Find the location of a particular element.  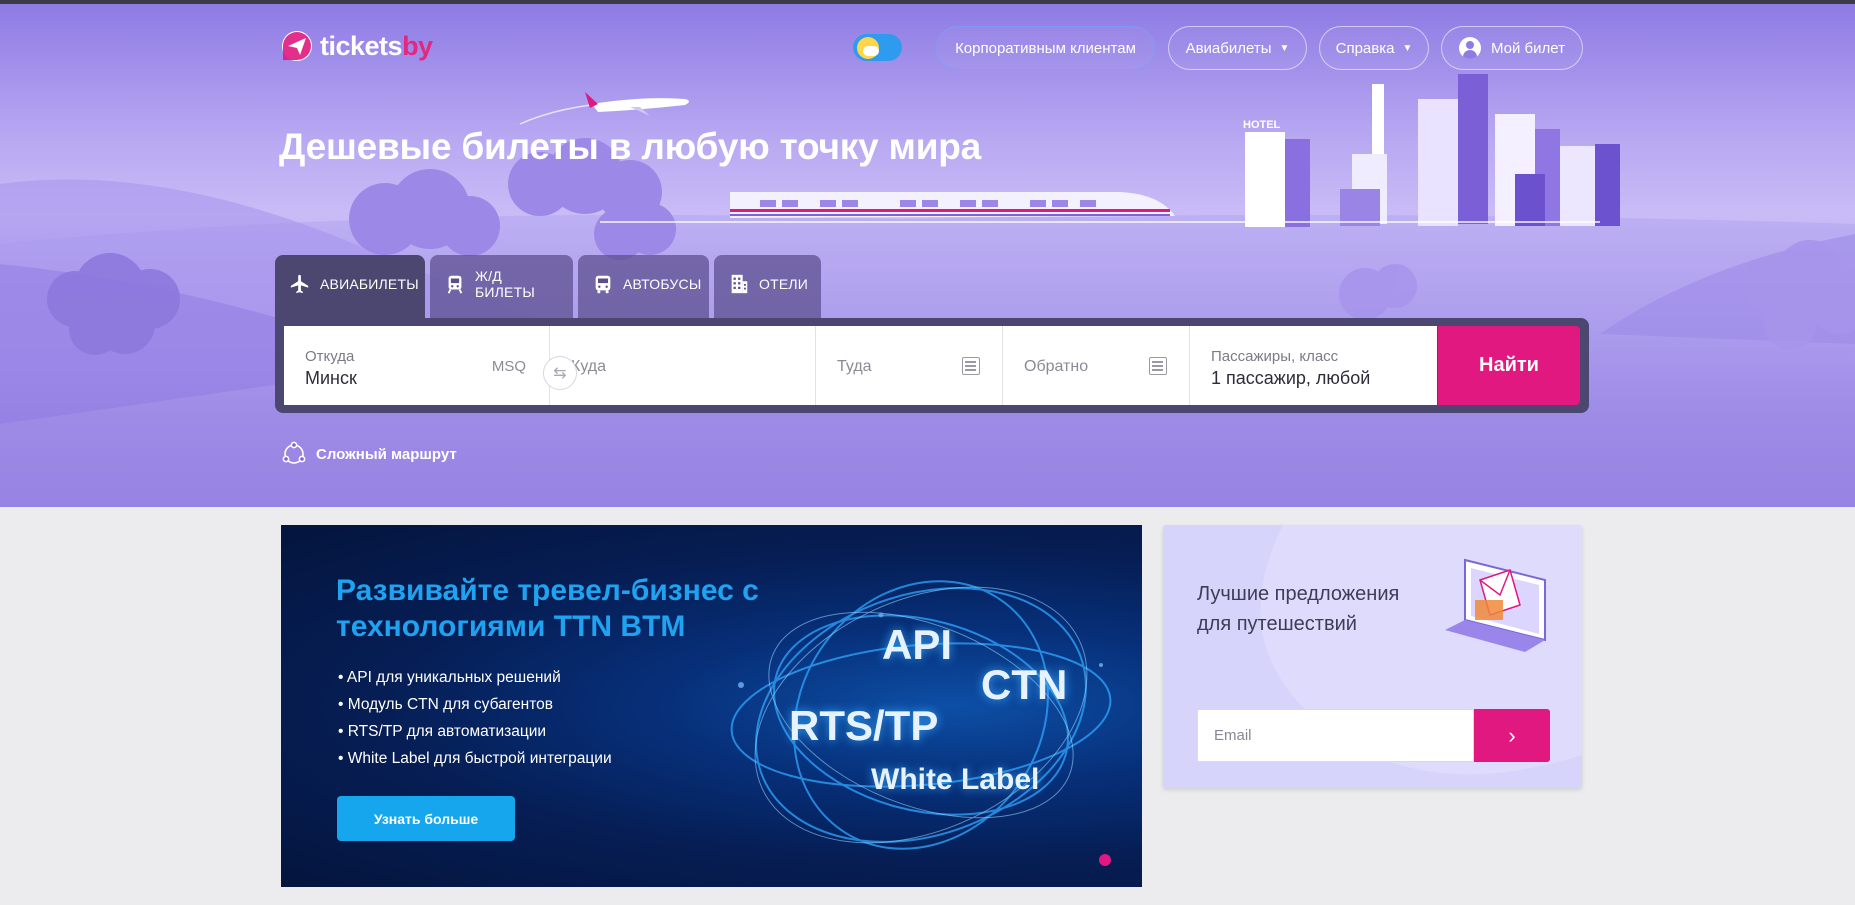

search-submit-button: Найти is located at coordinates (1509, 365).